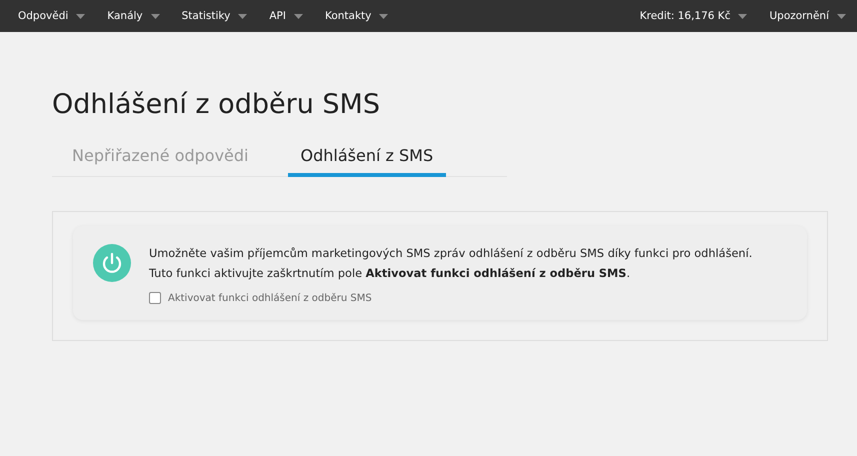 This screenshot has width=857, height=456. What do you see at coordinates (112, 263) in the screenshot?
I see `power-icon` at bounding box center [112, 263].